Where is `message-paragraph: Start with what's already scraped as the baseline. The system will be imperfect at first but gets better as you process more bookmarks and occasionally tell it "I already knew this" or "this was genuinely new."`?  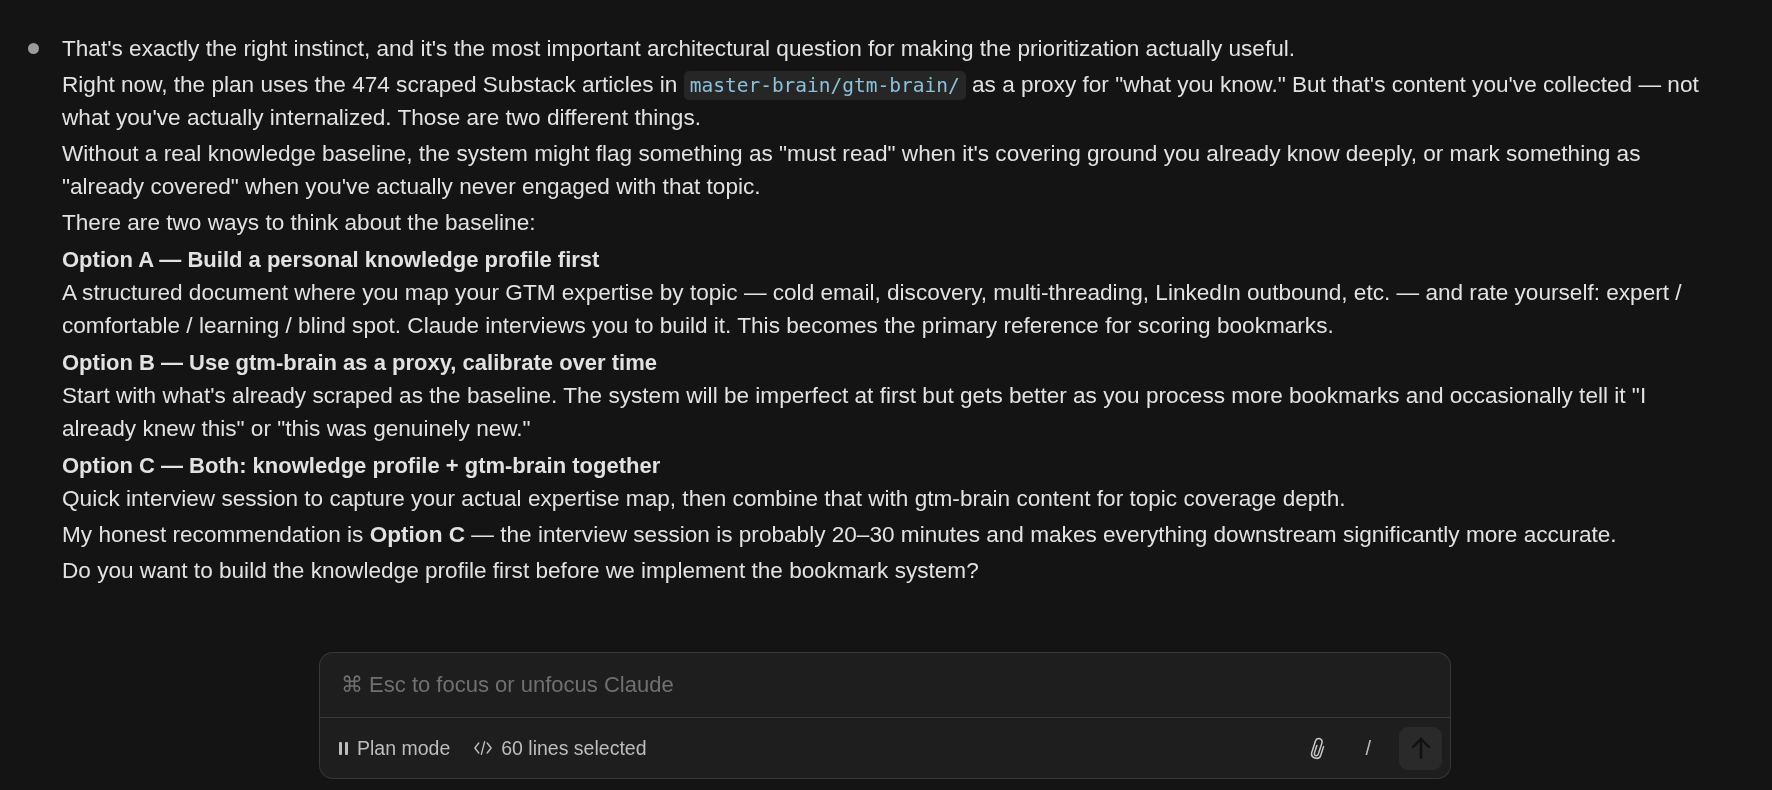 message-paragraph: Start with what's already scraped as the baseline. The system will be imperfect at first but gets better as you process more bookmarks and occasionally tell it "I already knew this" or "this was genuinely new." is located at coordinates (855, 412).